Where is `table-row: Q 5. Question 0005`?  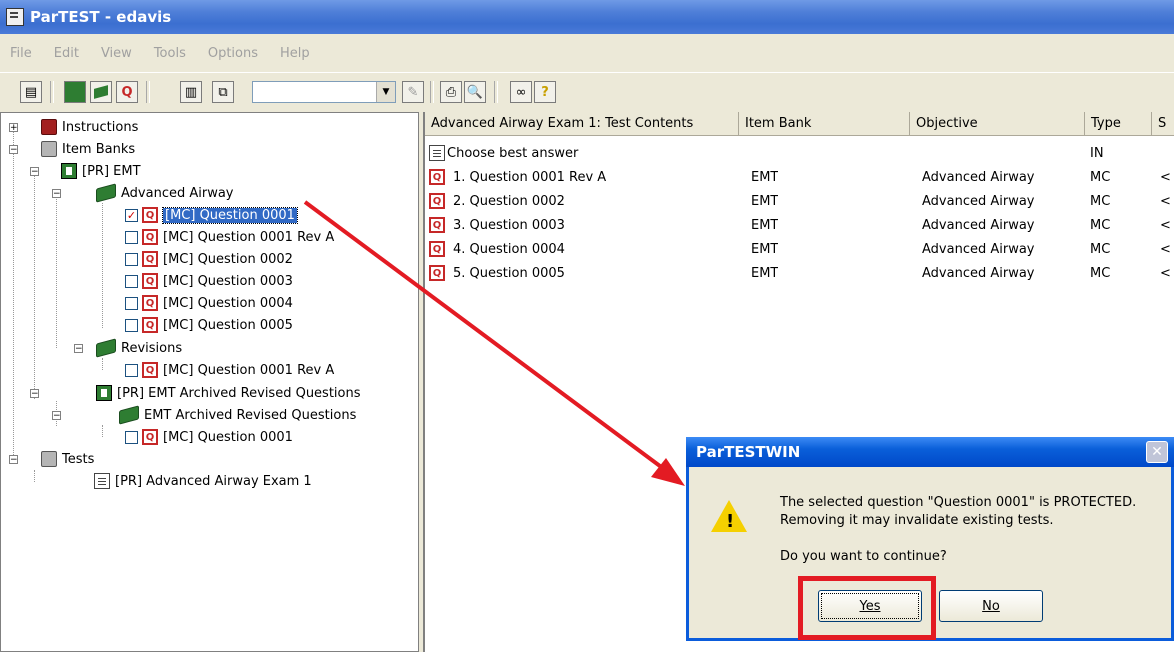
table-row: Q 5. Question 0005 is located at coordinates (582, 273).